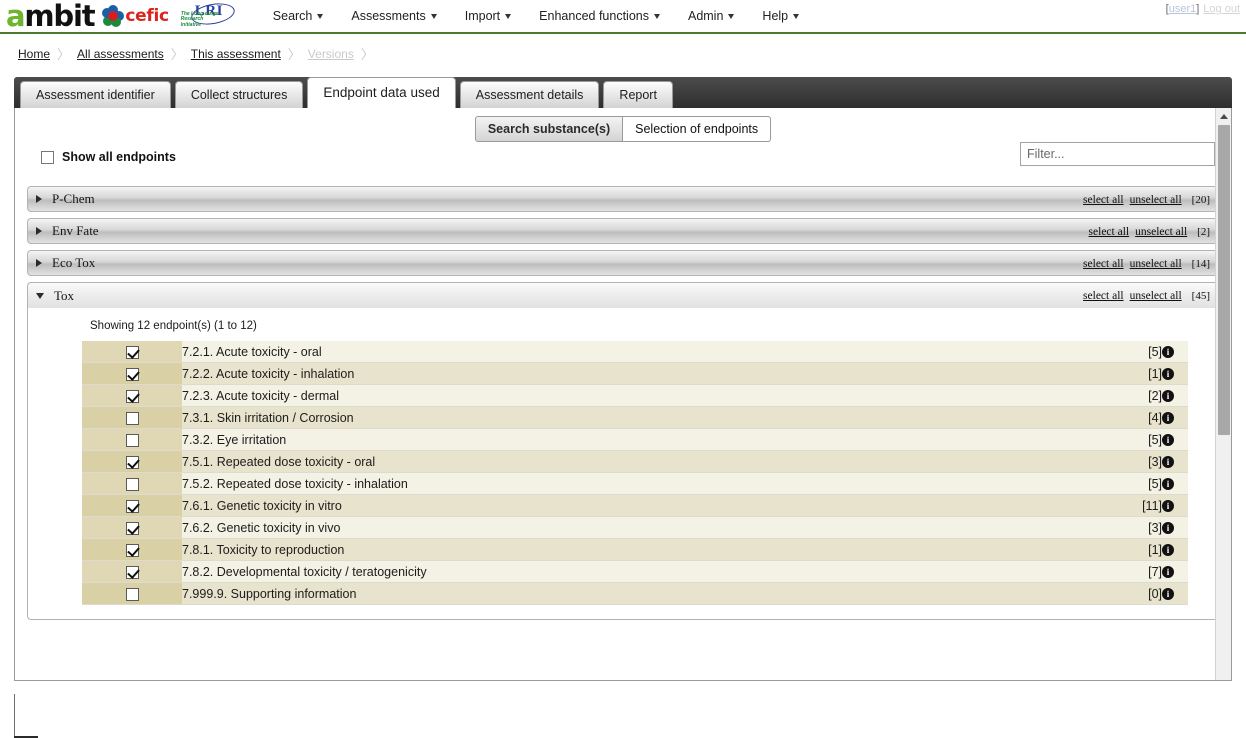 Image resolution: width=1246 pixels, height=738 pixels. I want to click on show-all-endpoints-checkbox, so click(47, 157).